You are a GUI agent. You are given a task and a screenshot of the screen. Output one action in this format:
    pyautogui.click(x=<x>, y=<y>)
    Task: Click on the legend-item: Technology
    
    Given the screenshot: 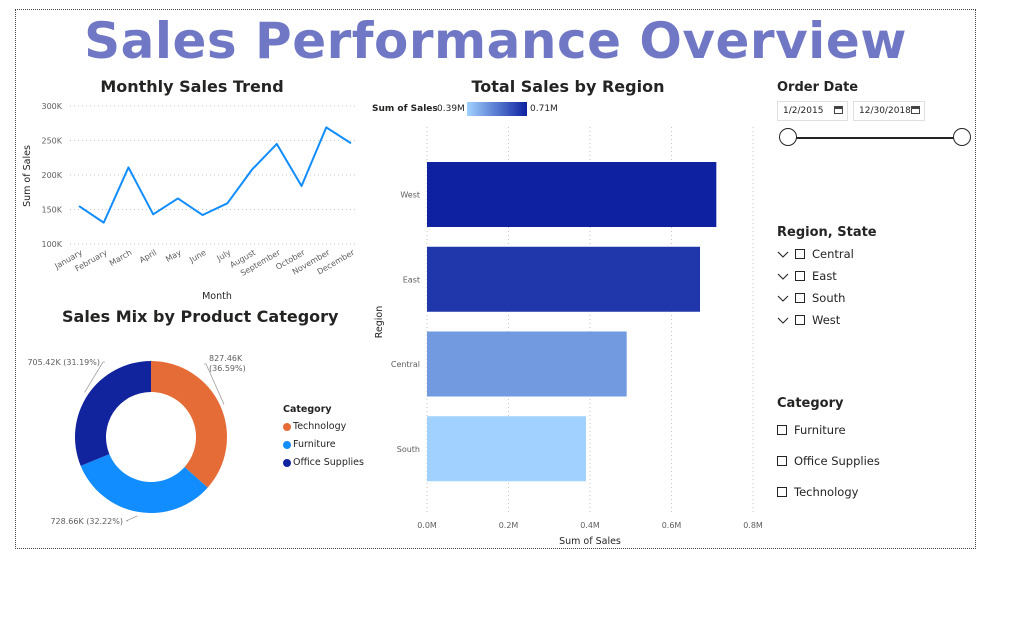 What is the action you would take?
    pyautogui.click(x=323, y=426)
    